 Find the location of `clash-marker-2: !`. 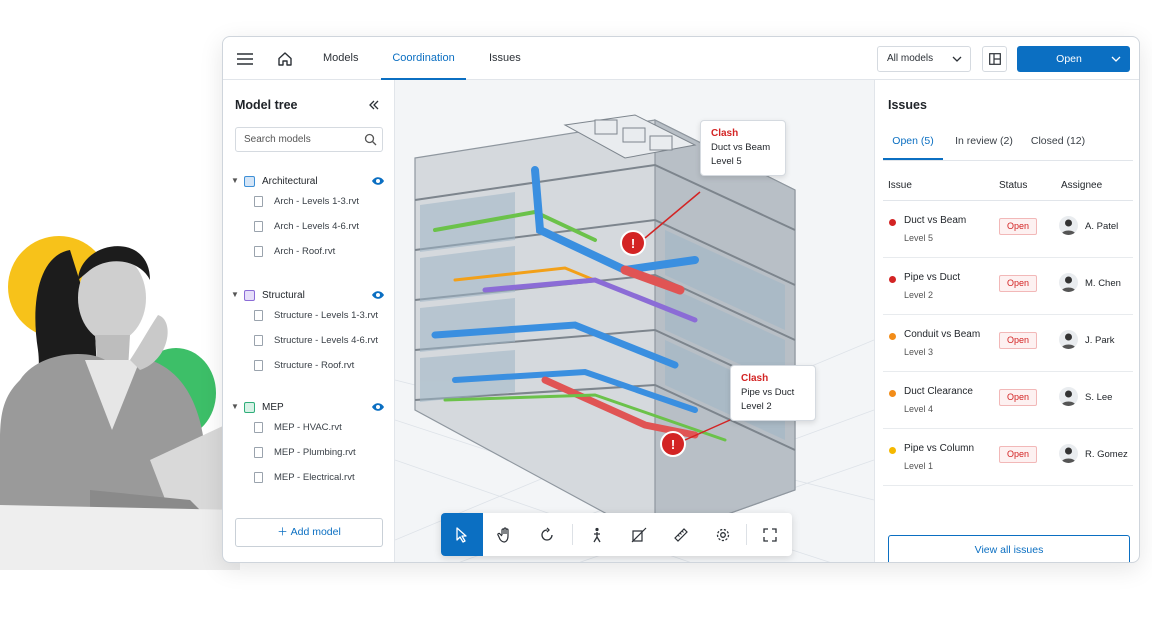

clash-marker-2: ! is located at coordinates (673, 444).